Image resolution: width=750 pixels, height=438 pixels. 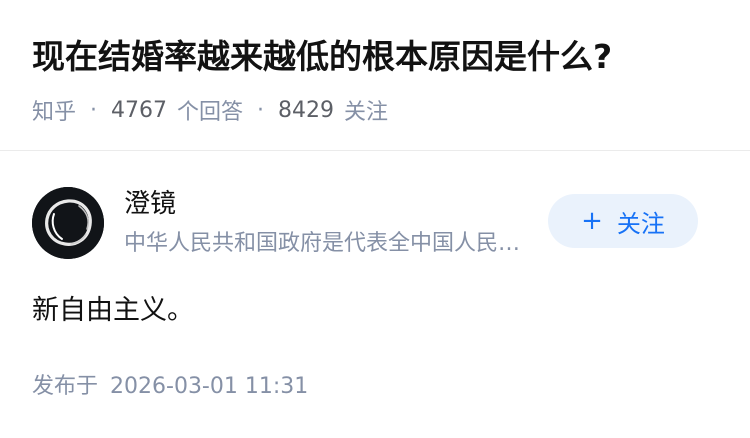 I want to click on answer-content: 新自由主义。, so click(x=113, y=310).